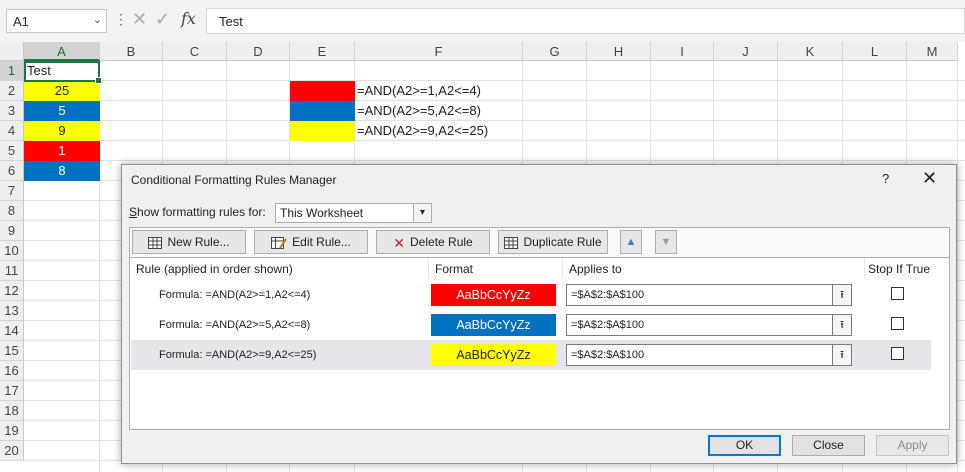 This screenshot has width=965, height=472. I want to click on row-header-5: 5, so click(12, 151).